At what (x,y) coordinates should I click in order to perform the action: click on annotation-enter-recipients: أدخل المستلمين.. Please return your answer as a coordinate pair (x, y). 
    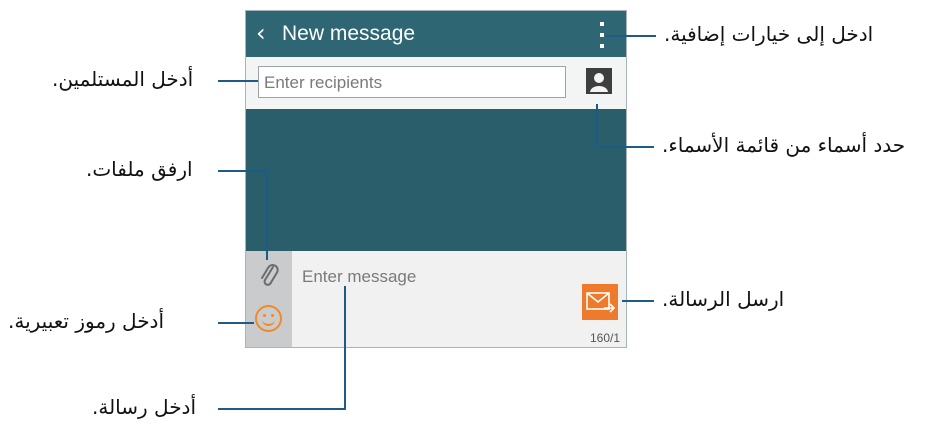
    Looking at the image, I should click on (123, 79).